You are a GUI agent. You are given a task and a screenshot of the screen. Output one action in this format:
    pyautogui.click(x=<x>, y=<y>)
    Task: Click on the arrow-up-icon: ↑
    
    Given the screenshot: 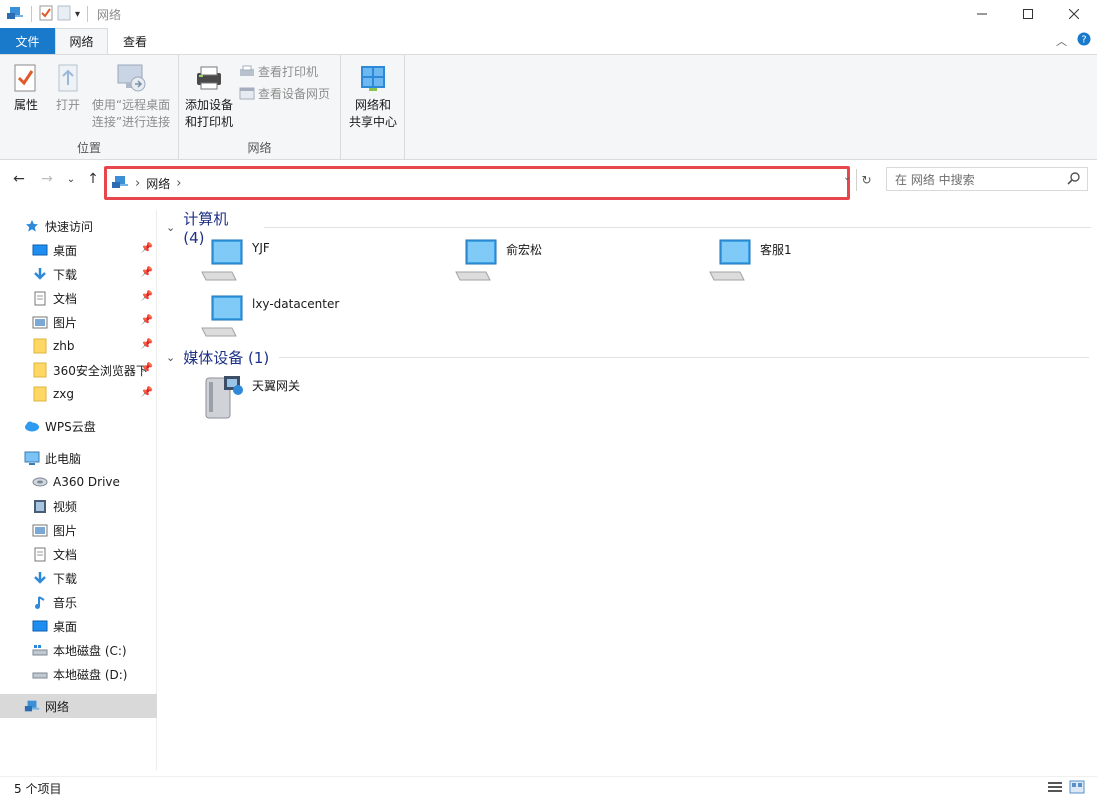 What is the action you would take?
    pyautogui.click(x=93, y=179)
    